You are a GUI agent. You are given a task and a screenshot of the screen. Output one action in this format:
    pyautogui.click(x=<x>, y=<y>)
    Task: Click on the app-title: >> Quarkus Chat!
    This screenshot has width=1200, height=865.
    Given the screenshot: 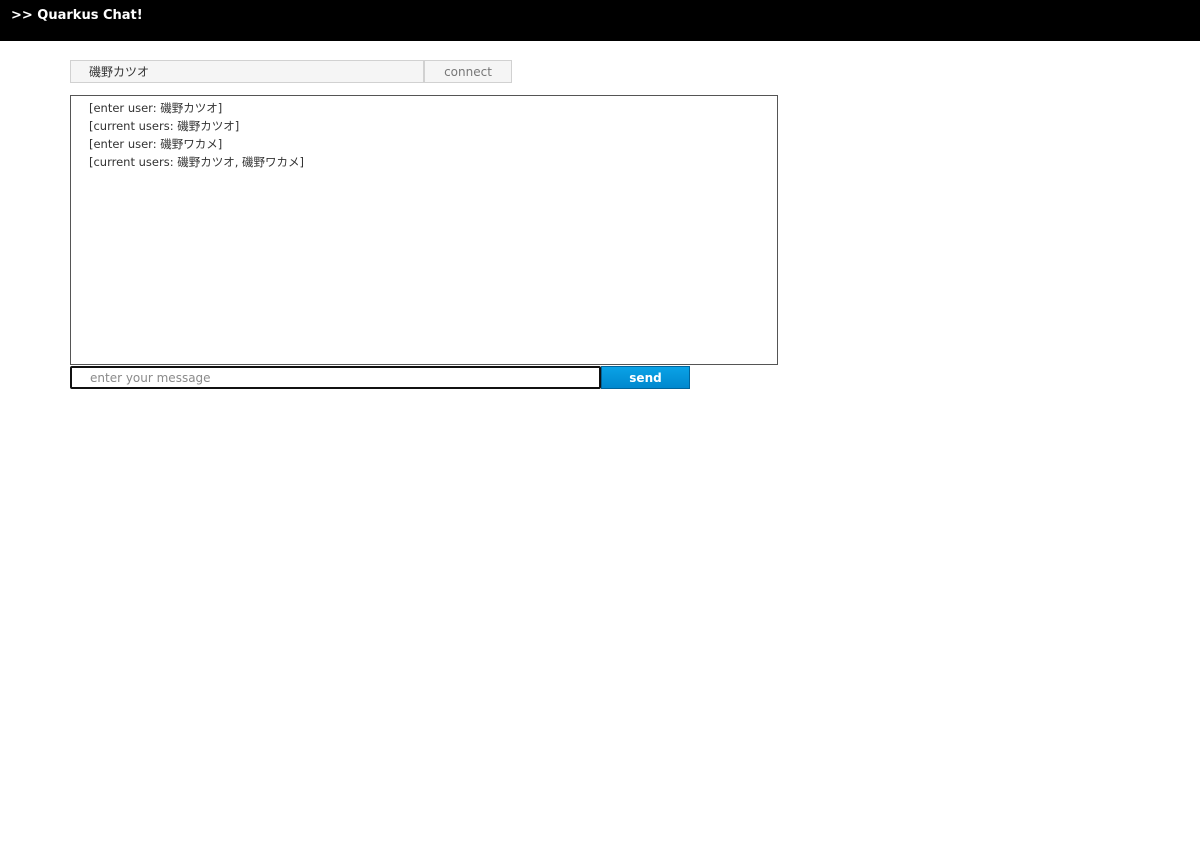 What is the action you would take?
    pyautogui.click(x=77, y=15)
    